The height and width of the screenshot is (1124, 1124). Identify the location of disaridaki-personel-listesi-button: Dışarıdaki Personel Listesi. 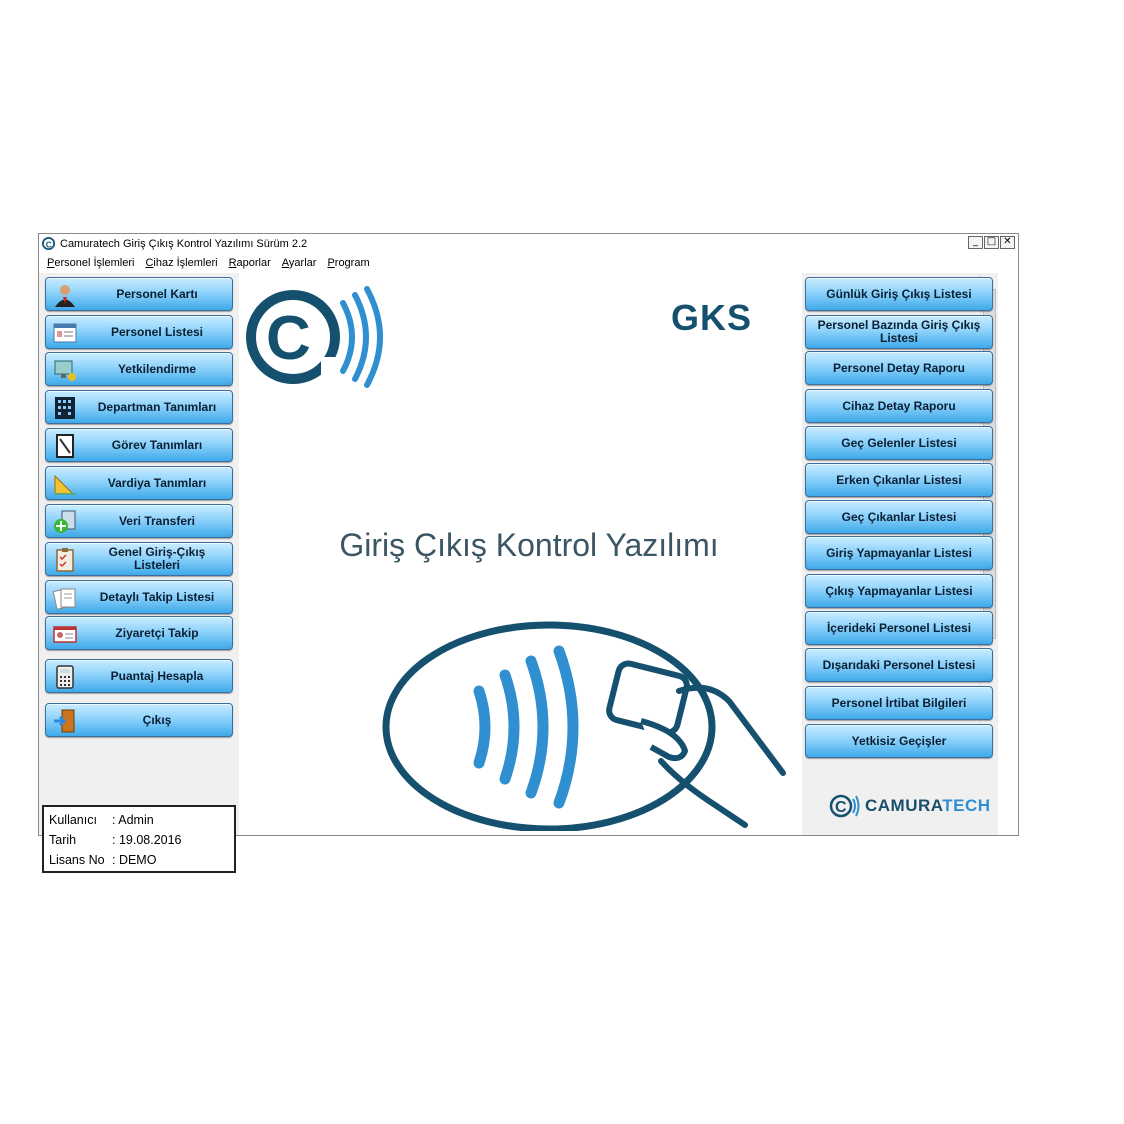
(899, 665).